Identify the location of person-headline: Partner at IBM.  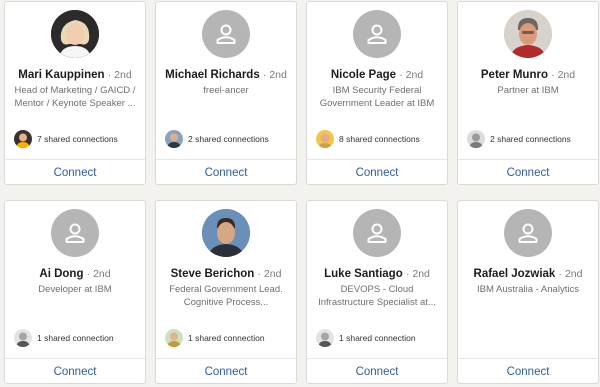
(528, 90).